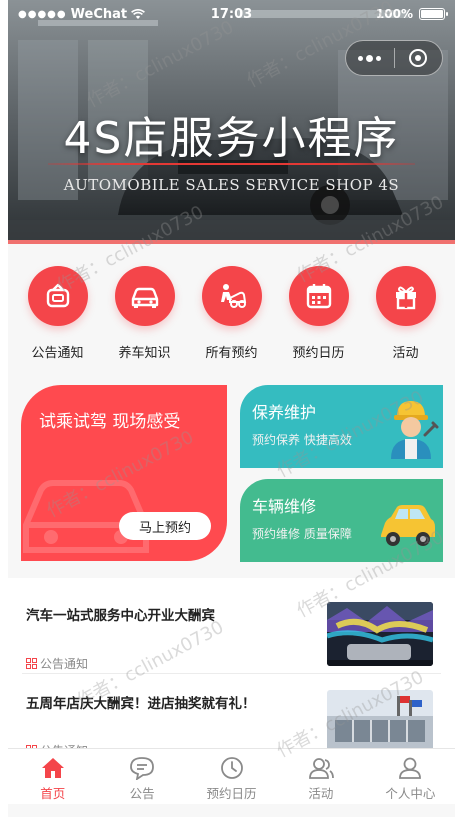 This screenshot has width=469, height=817. Describe the element at coordinates (410, 793) in the screenshot. I see `tab-label: 个人中心` at that location.